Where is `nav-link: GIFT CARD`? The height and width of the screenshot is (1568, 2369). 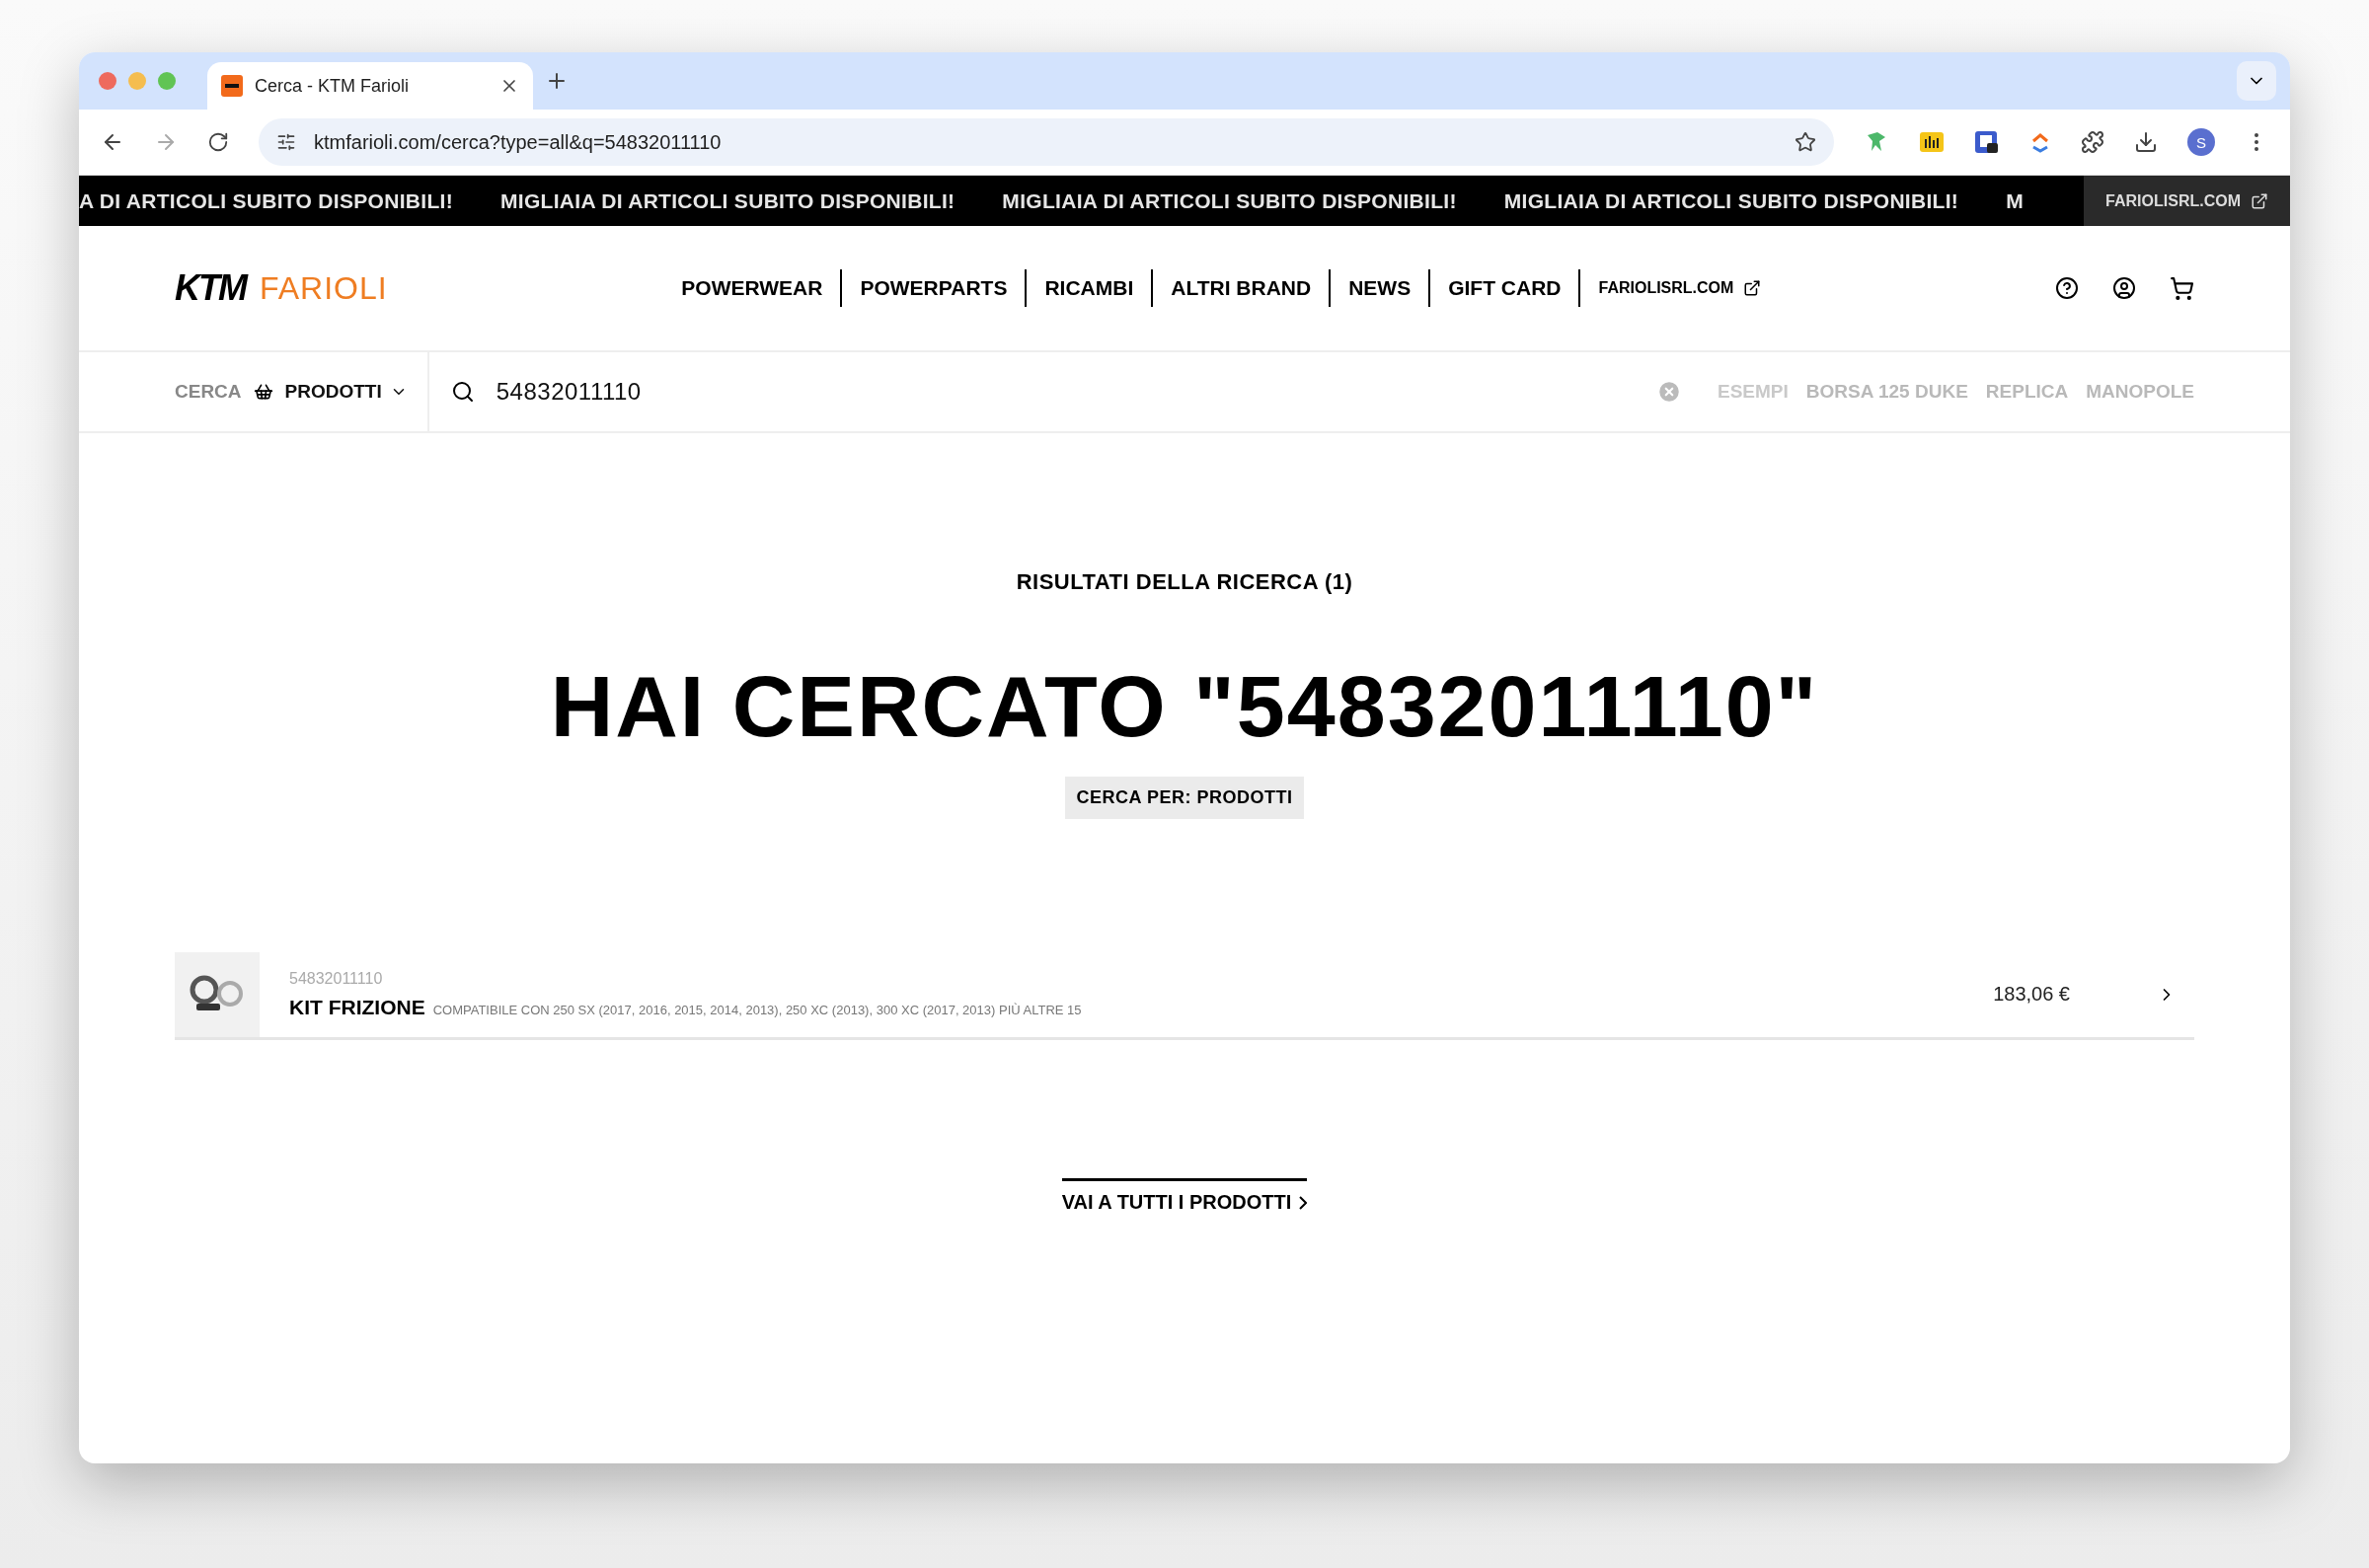
nav-link: GIFT CARD is located at coordinates (1503, 288).